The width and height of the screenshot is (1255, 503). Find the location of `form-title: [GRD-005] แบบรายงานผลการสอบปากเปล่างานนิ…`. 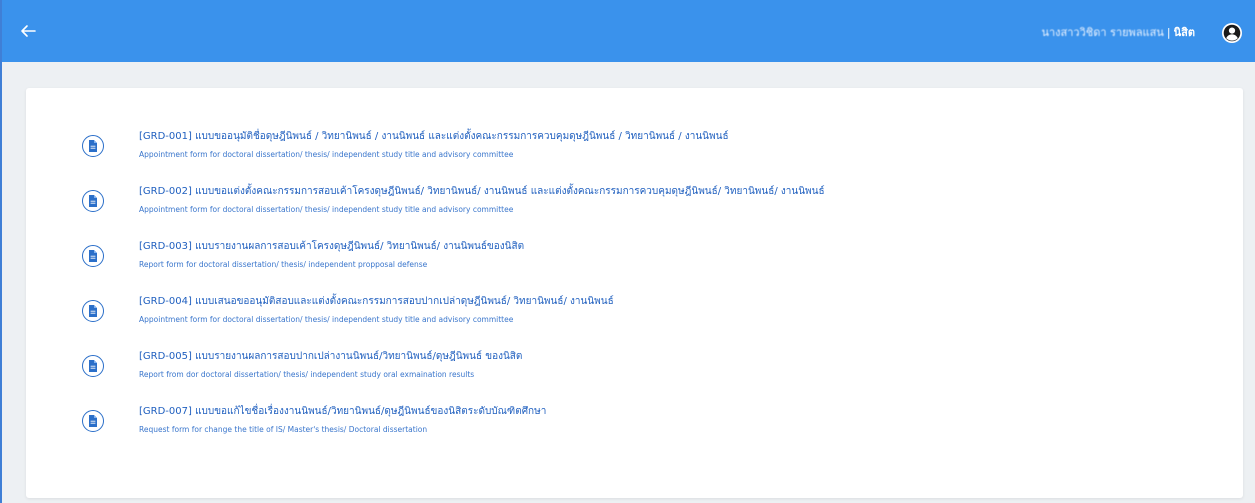

form-title: [GRD-005] แบบรายงานผลการสอบปากเปล่างานนิ… is located at coordinates (330, 356).